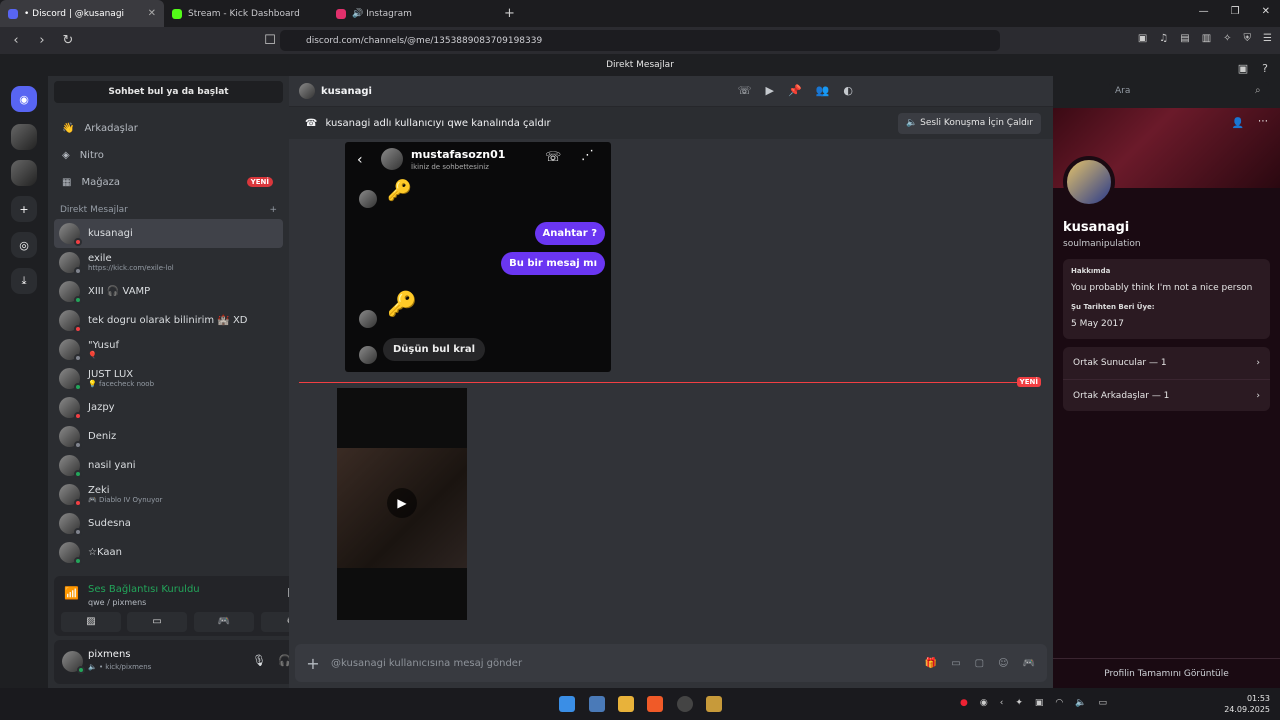 The image size is (1280, 720). Describe the element at coordinates (246, 13) in the screenshot. I see `tab-kick: Stream - Kick Dashboard` at that location.